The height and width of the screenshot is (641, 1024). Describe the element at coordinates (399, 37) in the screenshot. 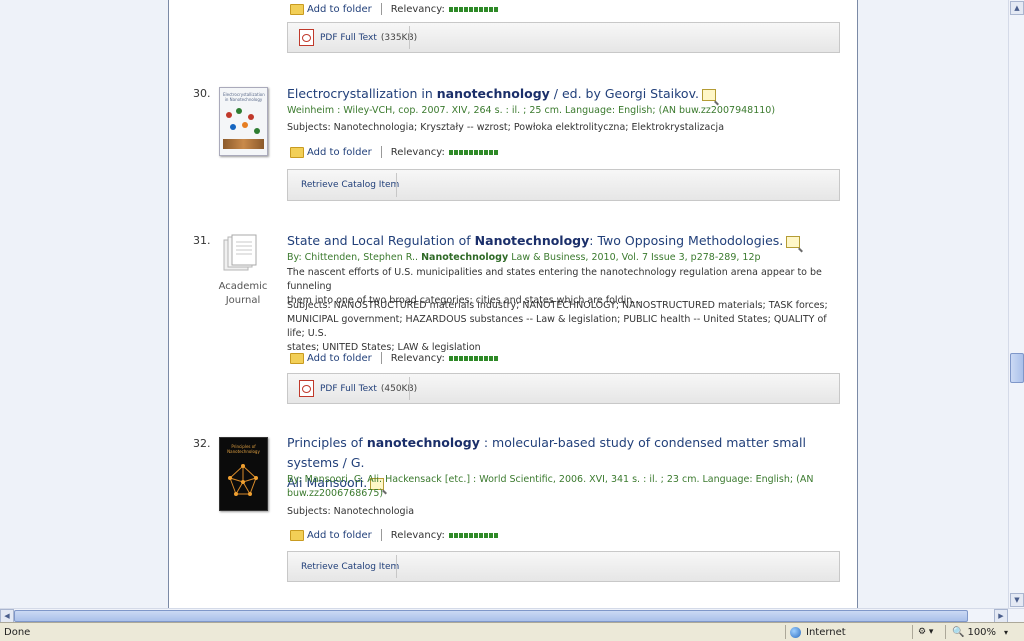

I see `pdf-size: (335KB)` at that location.